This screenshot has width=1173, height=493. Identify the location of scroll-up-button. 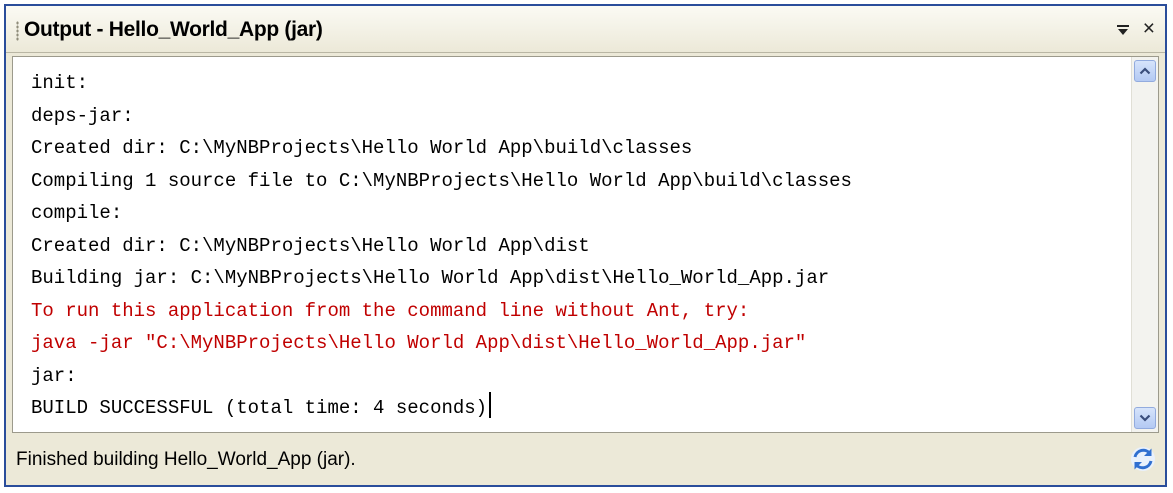
(1145, 71).